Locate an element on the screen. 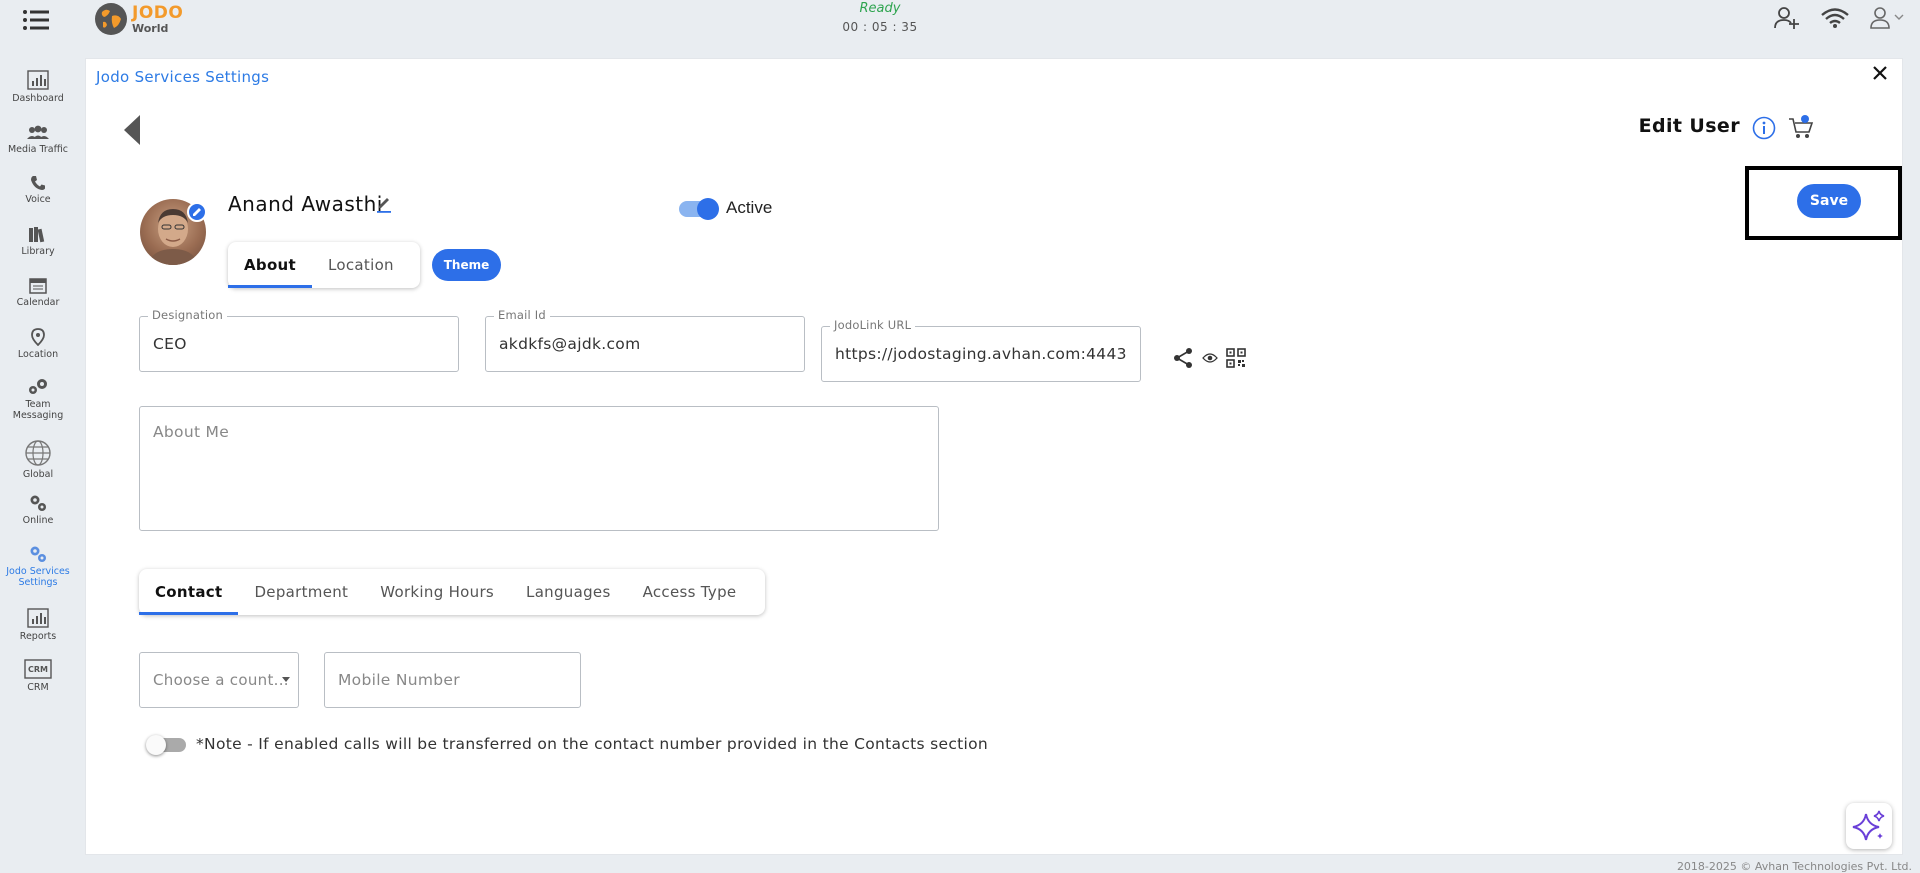 The width and height of the screenshot is (1920, 873). active-toggle is located at coordinates (699, 209).